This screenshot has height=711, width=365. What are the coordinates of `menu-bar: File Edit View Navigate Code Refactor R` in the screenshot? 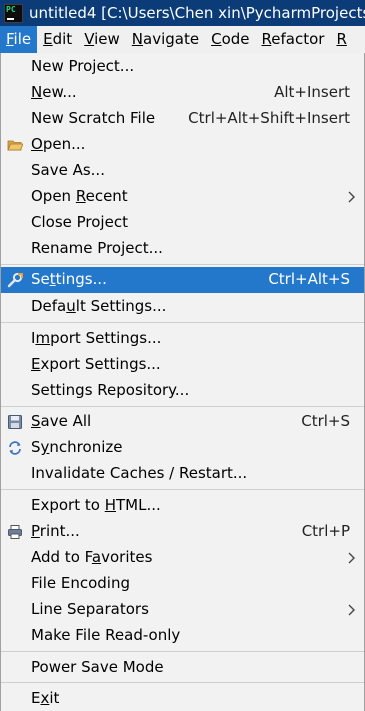 It's located at (182, 39).